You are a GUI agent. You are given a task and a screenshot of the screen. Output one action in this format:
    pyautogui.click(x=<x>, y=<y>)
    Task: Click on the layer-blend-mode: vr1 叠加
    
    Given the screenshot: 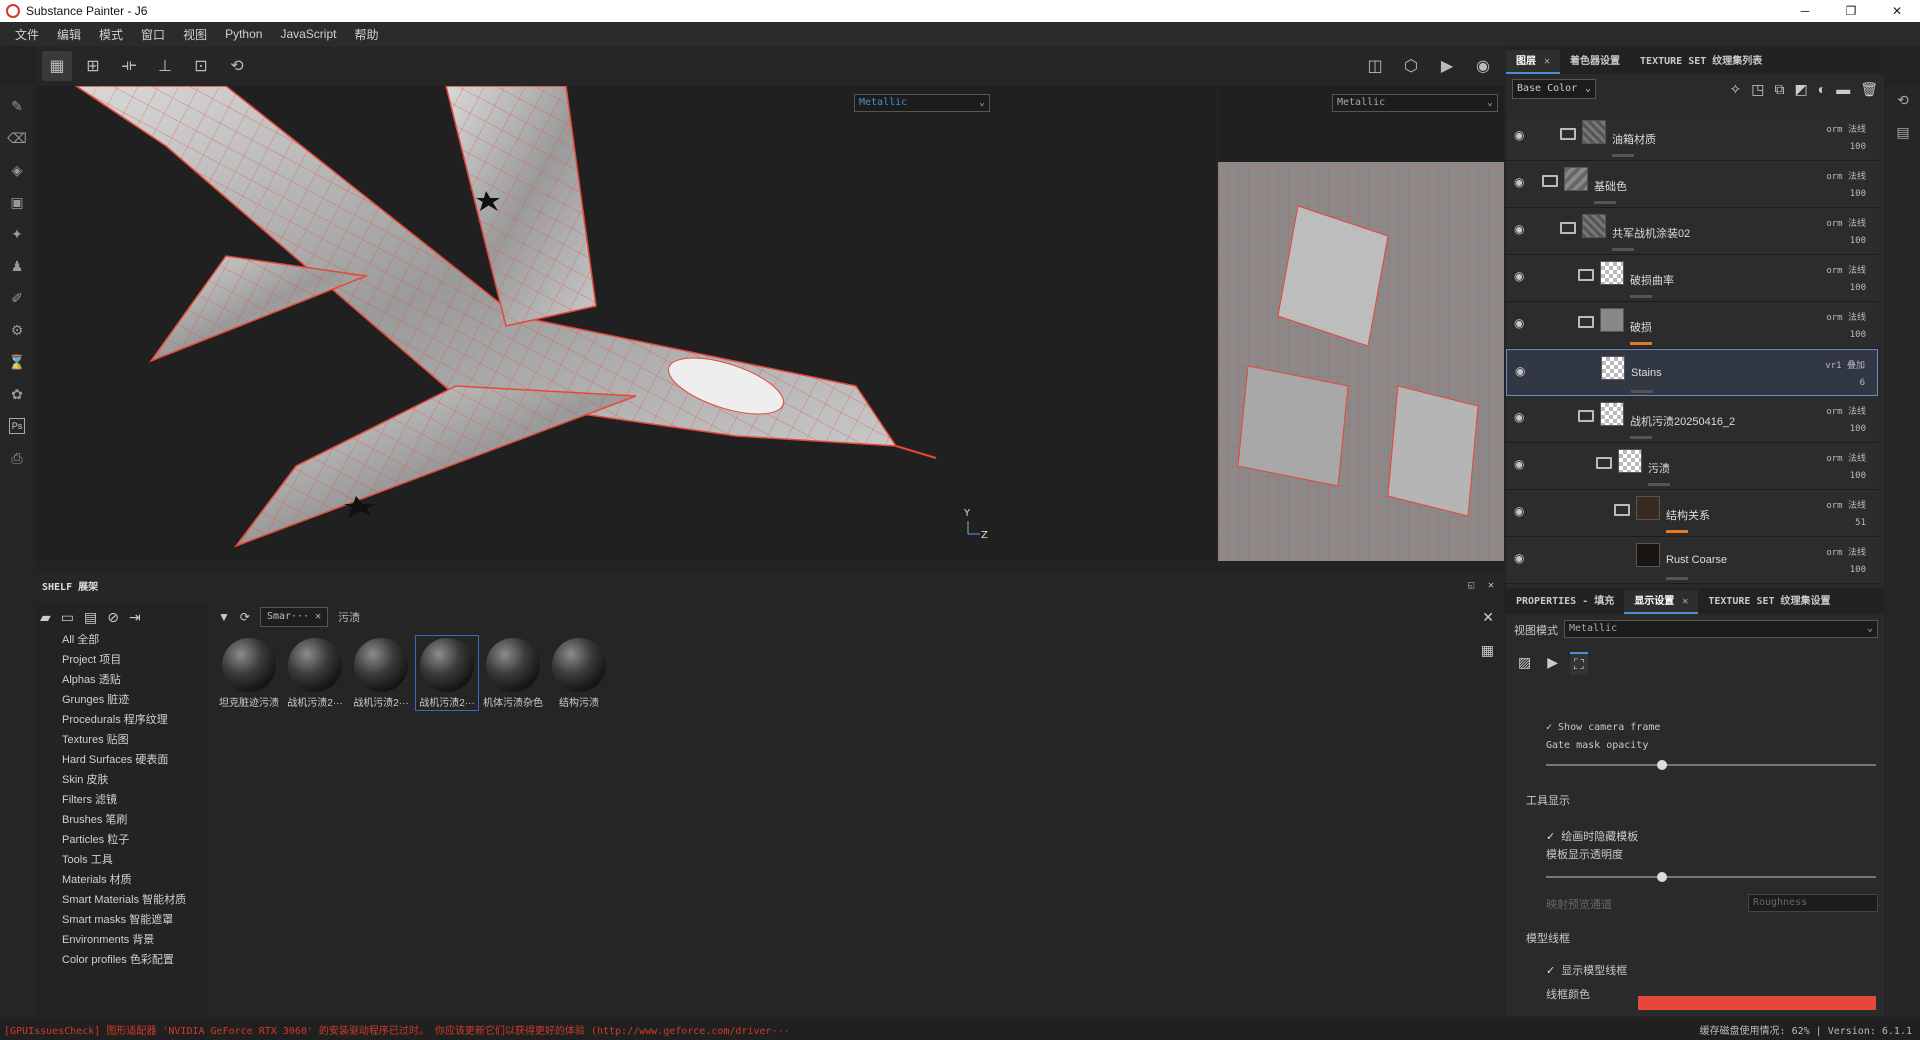 What is the action you would take?
    pyautogui.click(x=1845, y=364)
    